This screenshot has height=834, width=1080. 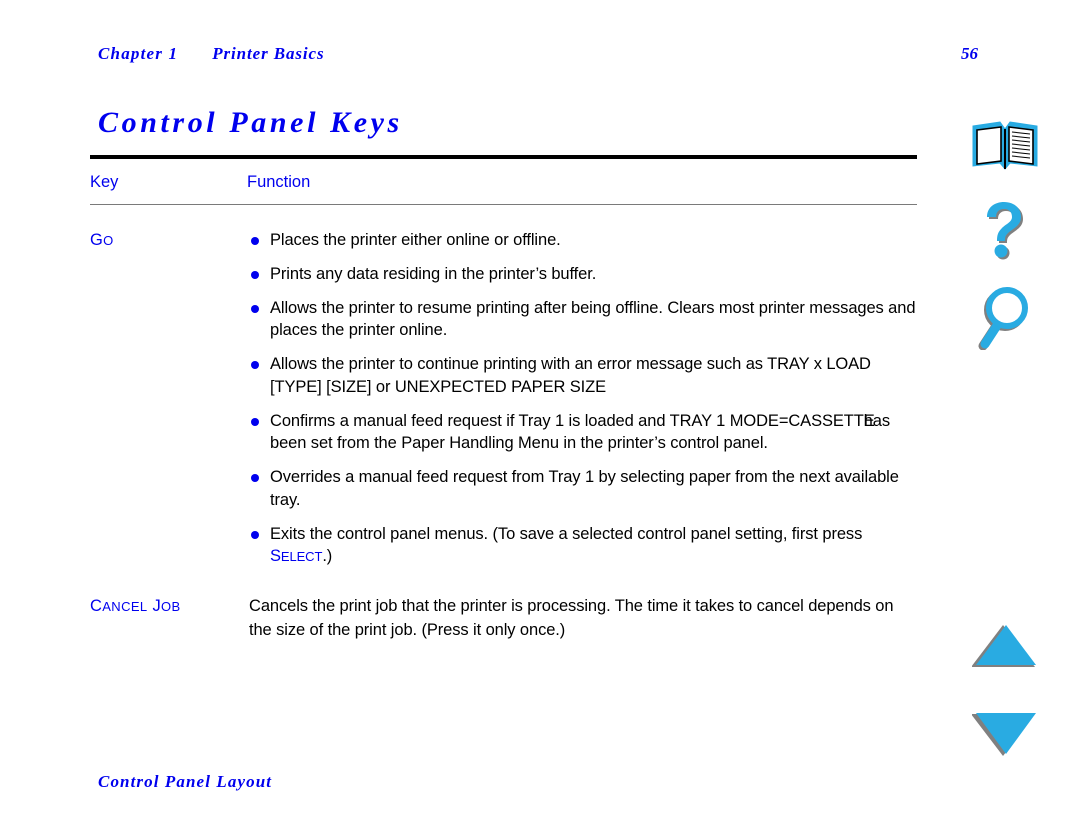 I want to click on section-label: Printer Basics, so click(x=268, y=53).